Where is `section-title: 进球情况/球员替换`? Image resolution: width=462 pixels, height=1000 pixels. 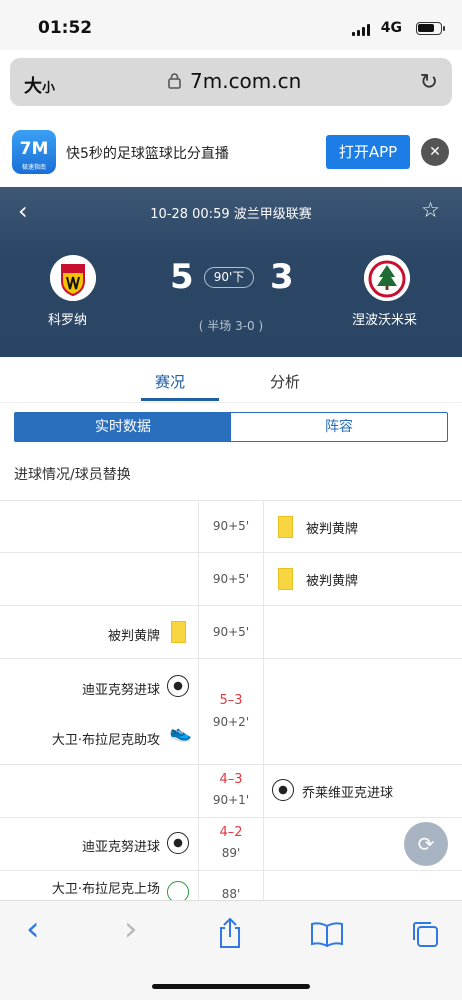 section-title: 进球情况/球员替换 is located at coordinates (72, 475).